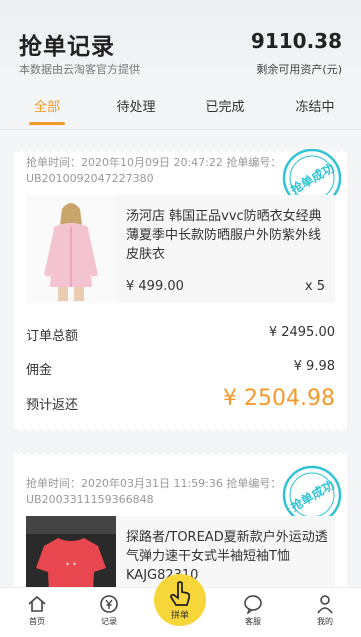  I want to click on yen-circle-icon, so click(109, 604).